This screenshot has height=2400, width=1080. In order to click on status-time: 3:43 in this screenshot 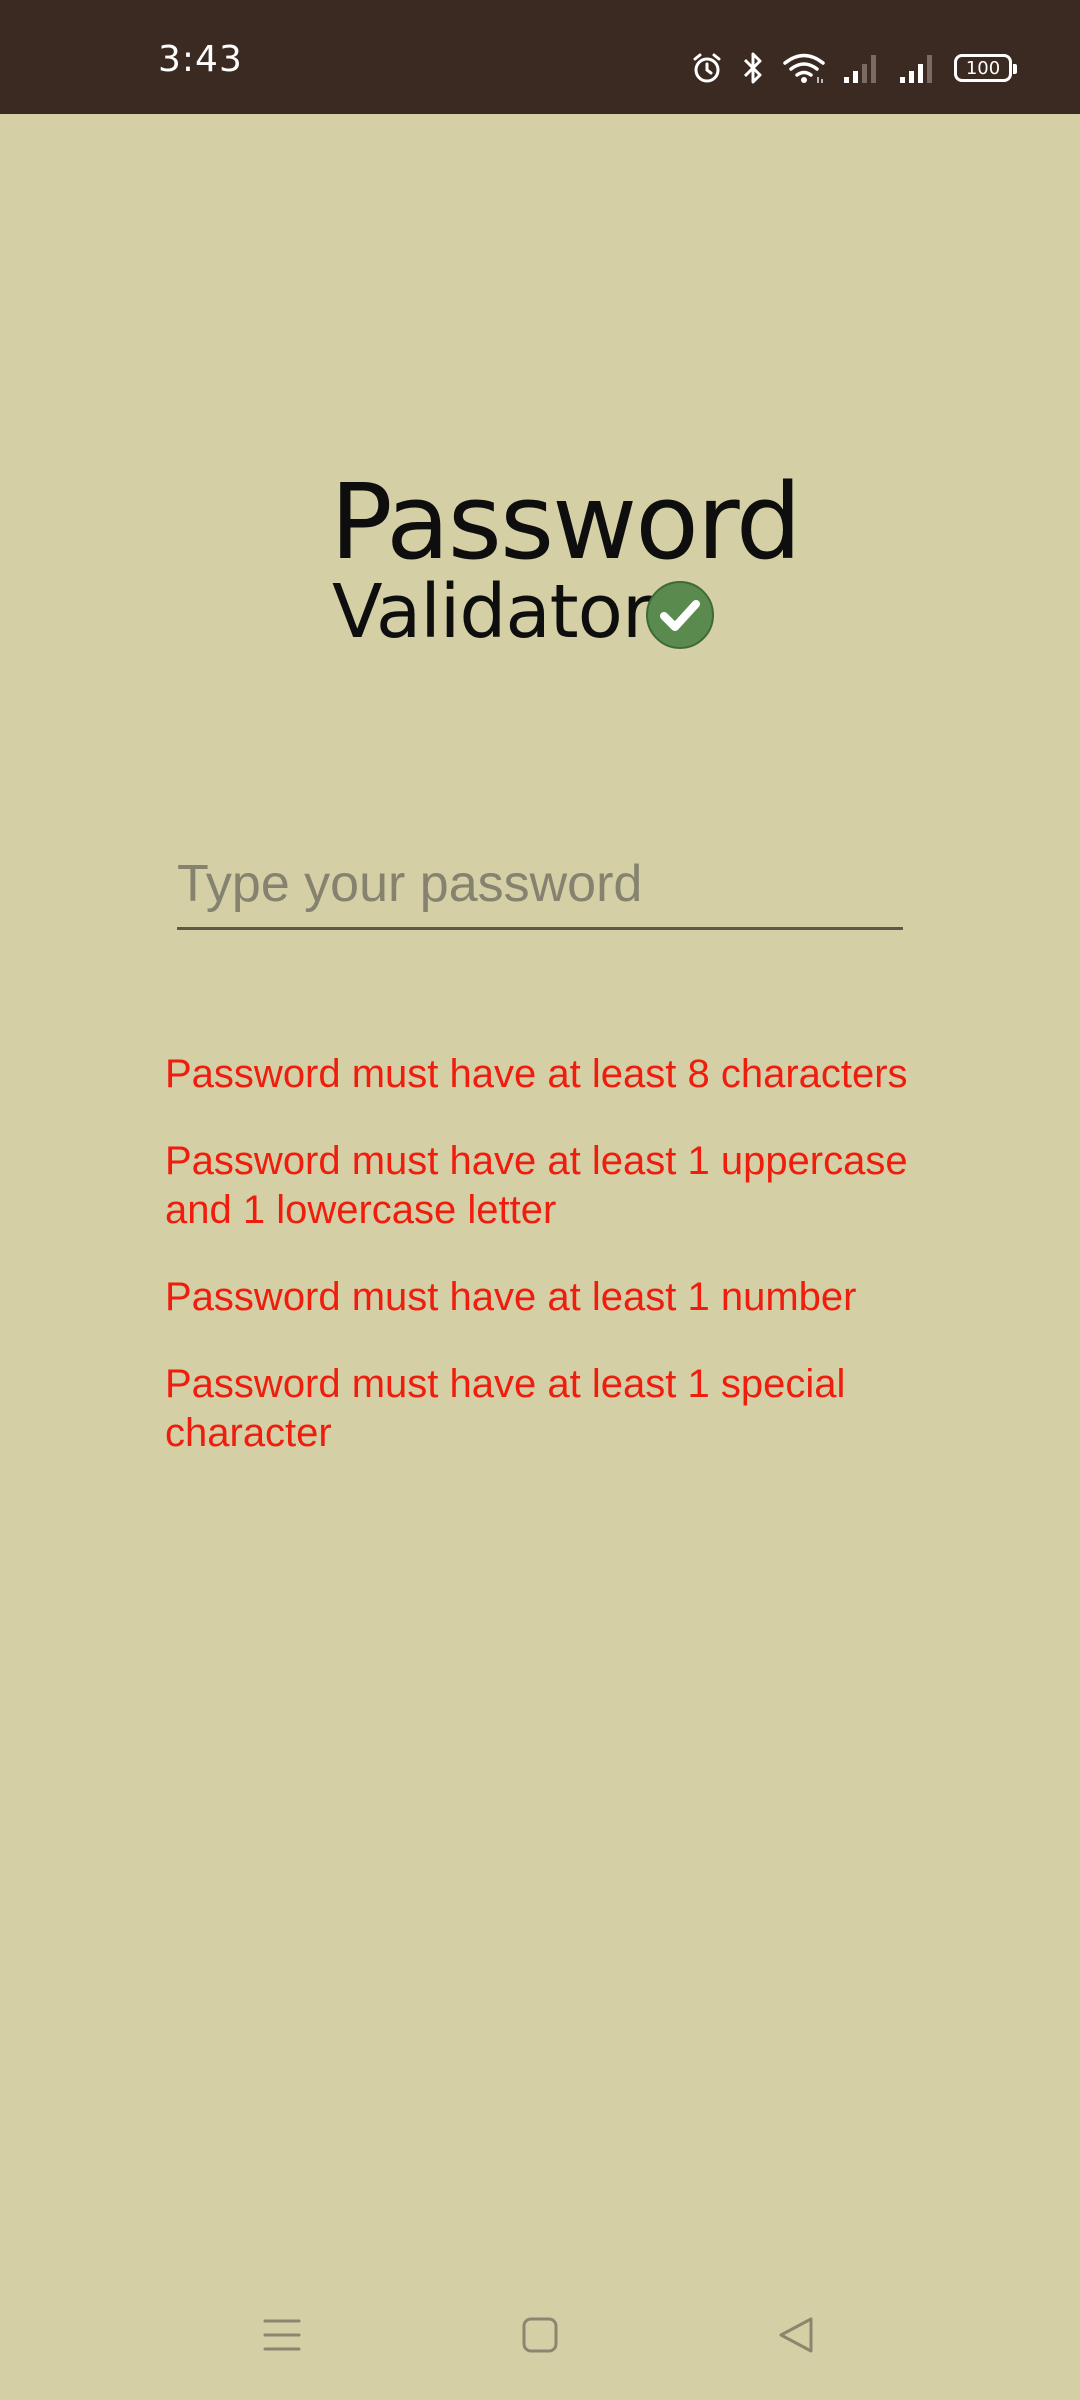, I will do `click(200, 59)`.